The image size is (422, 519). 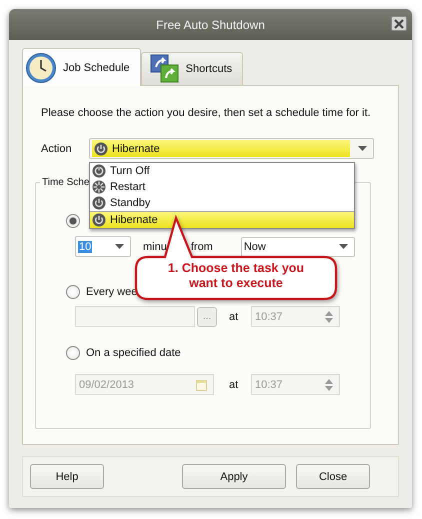 What do you see at coordinates (201, 384) in the screenshot?
I see `calendar-icon` at bounding box center [201, 384].